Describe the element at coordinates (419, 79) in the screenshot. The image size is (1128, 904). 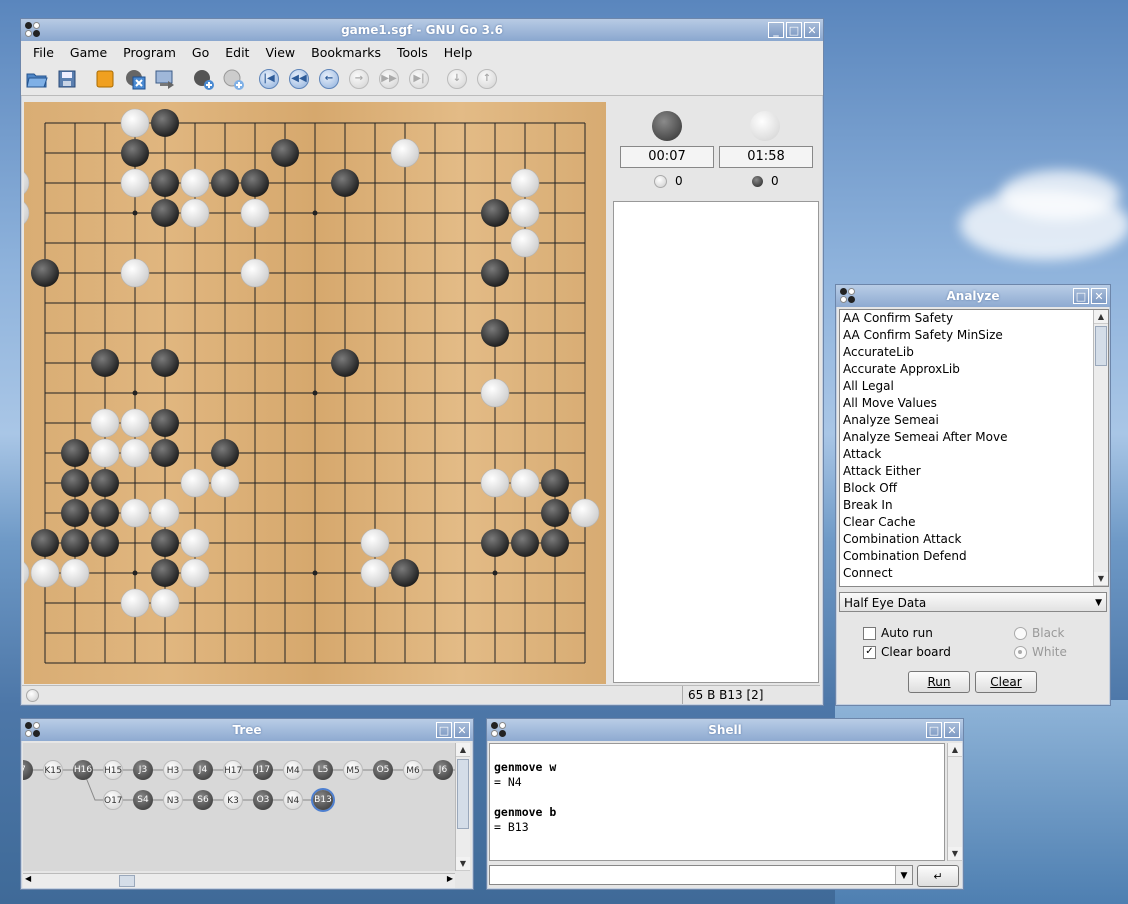
I see `go-to-end-icon: ▶|` at that location.